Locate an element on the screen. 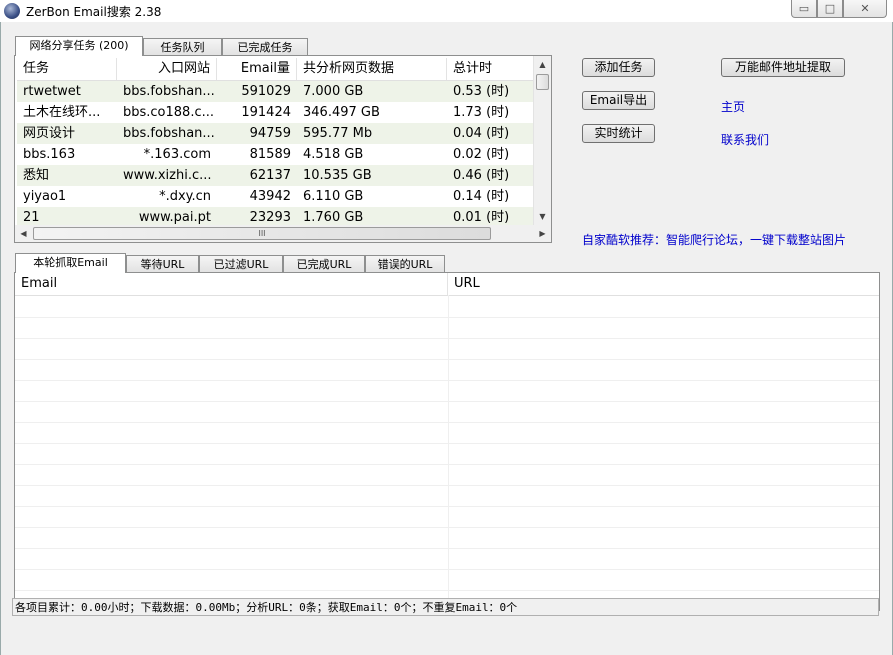  col-entry-site: 入口网站 is located at coordinates (167, 69).